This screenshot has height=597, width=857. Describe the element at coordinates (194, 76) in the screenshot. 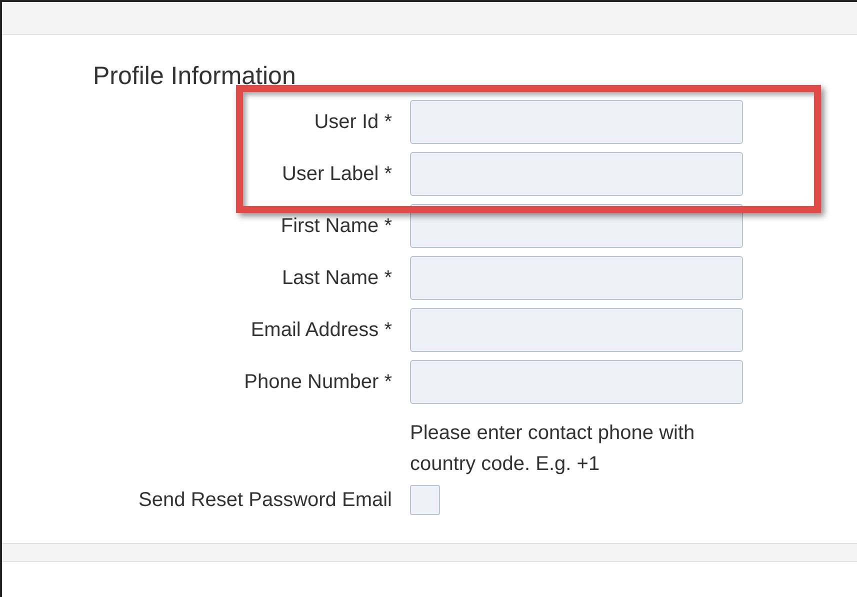

I see `section-title: Profile Information` at that location.